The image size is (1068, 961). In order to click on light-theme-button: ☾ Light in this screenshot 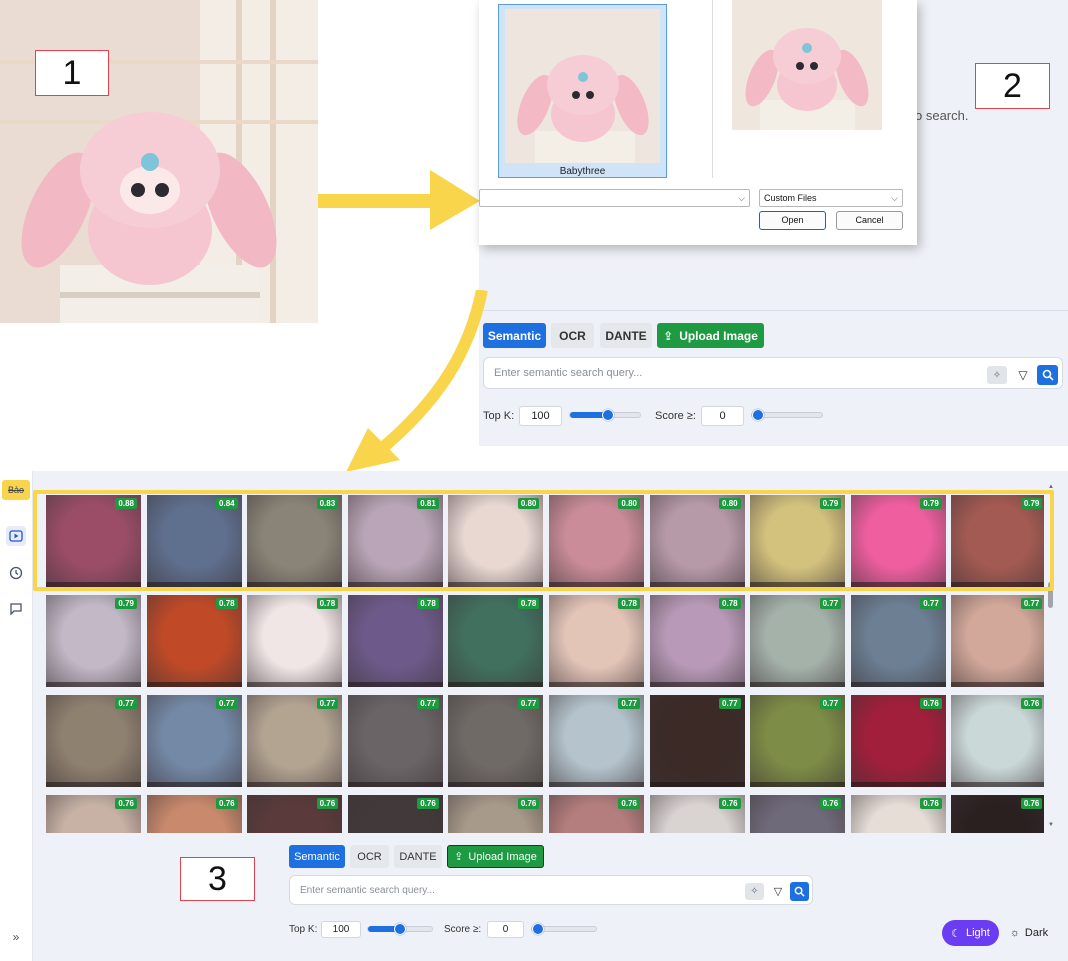, I will do `click(970, 933)`.